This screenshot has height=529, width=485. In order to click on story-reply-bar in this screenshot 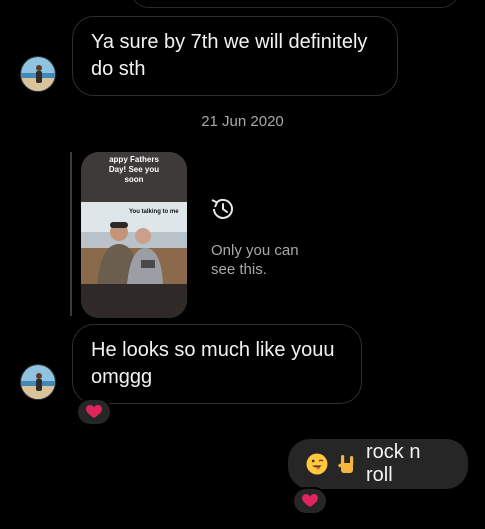, I will do `click(71, 234)`.